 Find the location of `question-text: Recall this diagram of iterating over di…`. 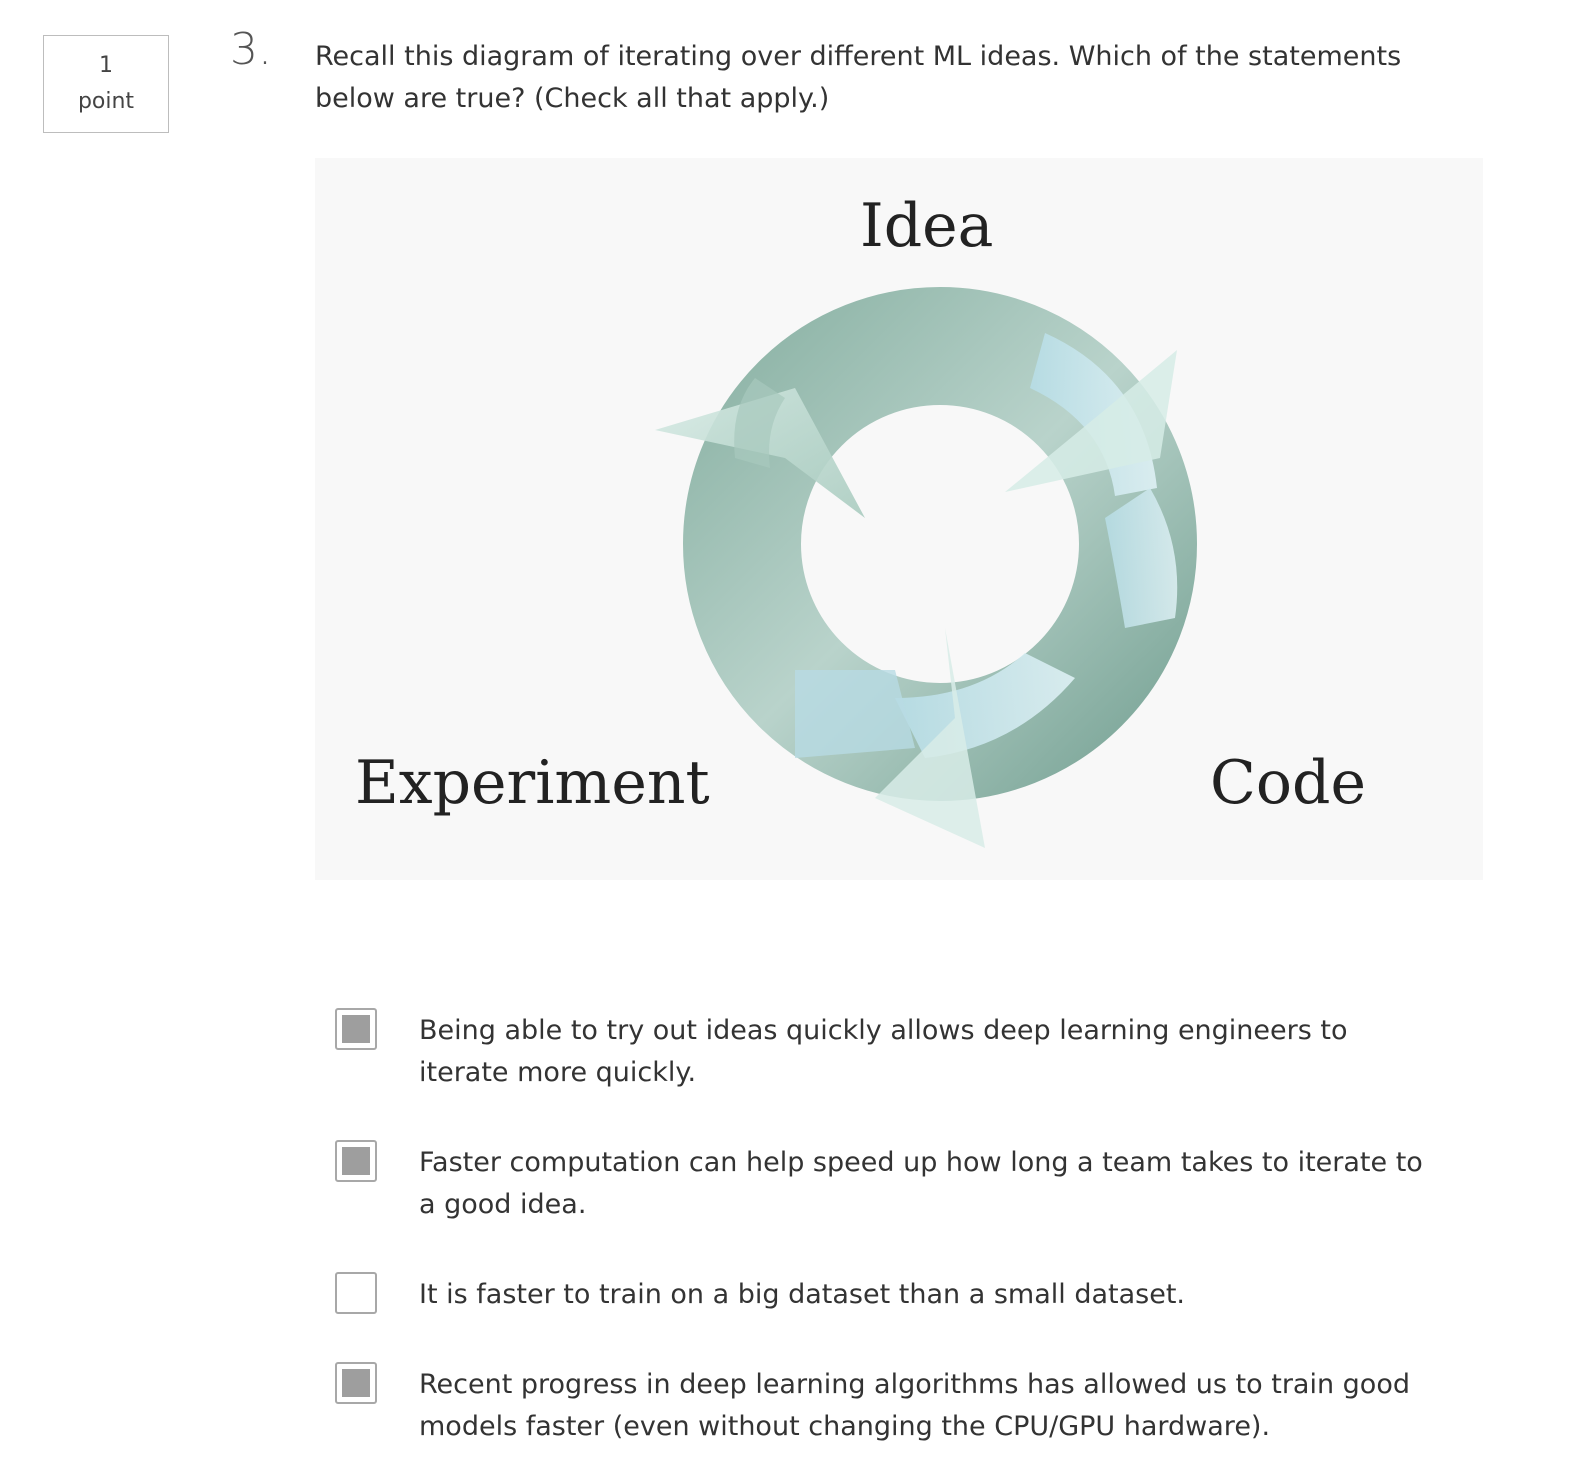

question-text: Recall this diagram of iterating over di… is located at coordinates (858, 77).